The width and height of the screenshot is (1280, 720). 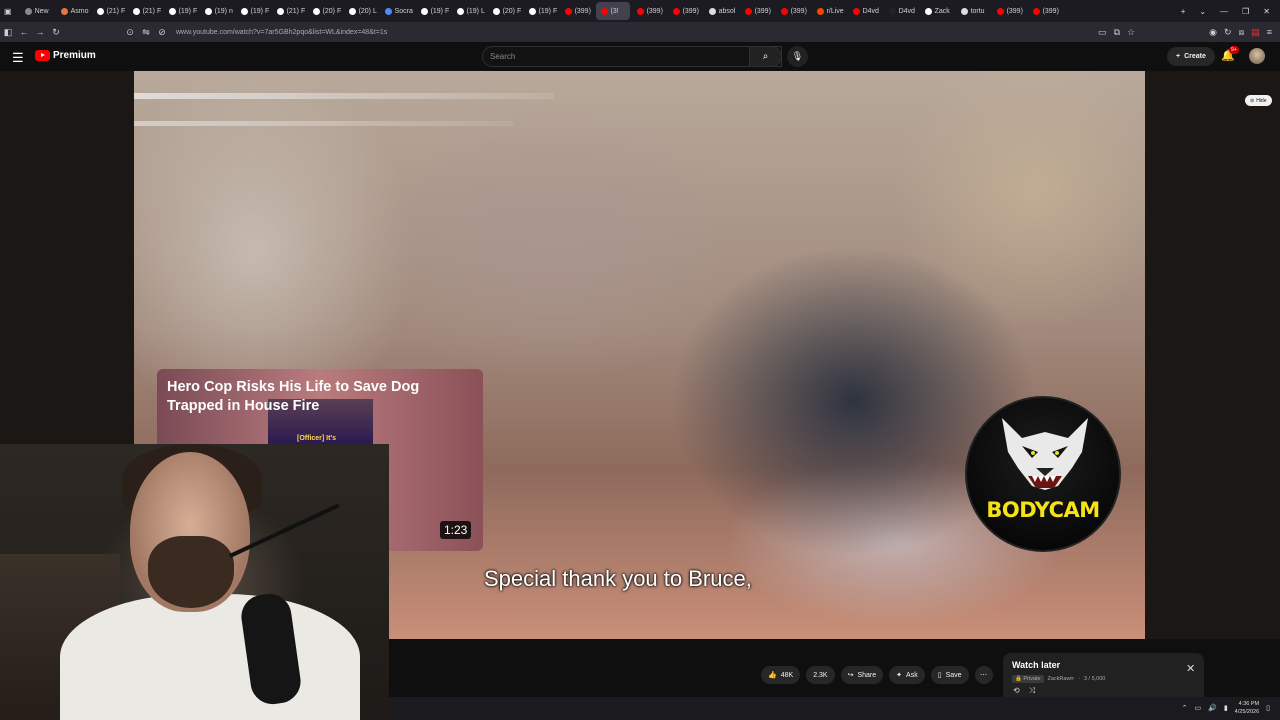 I want to click on playlist-controls: ⟲ ⤨, so click(x=1024, y=691).